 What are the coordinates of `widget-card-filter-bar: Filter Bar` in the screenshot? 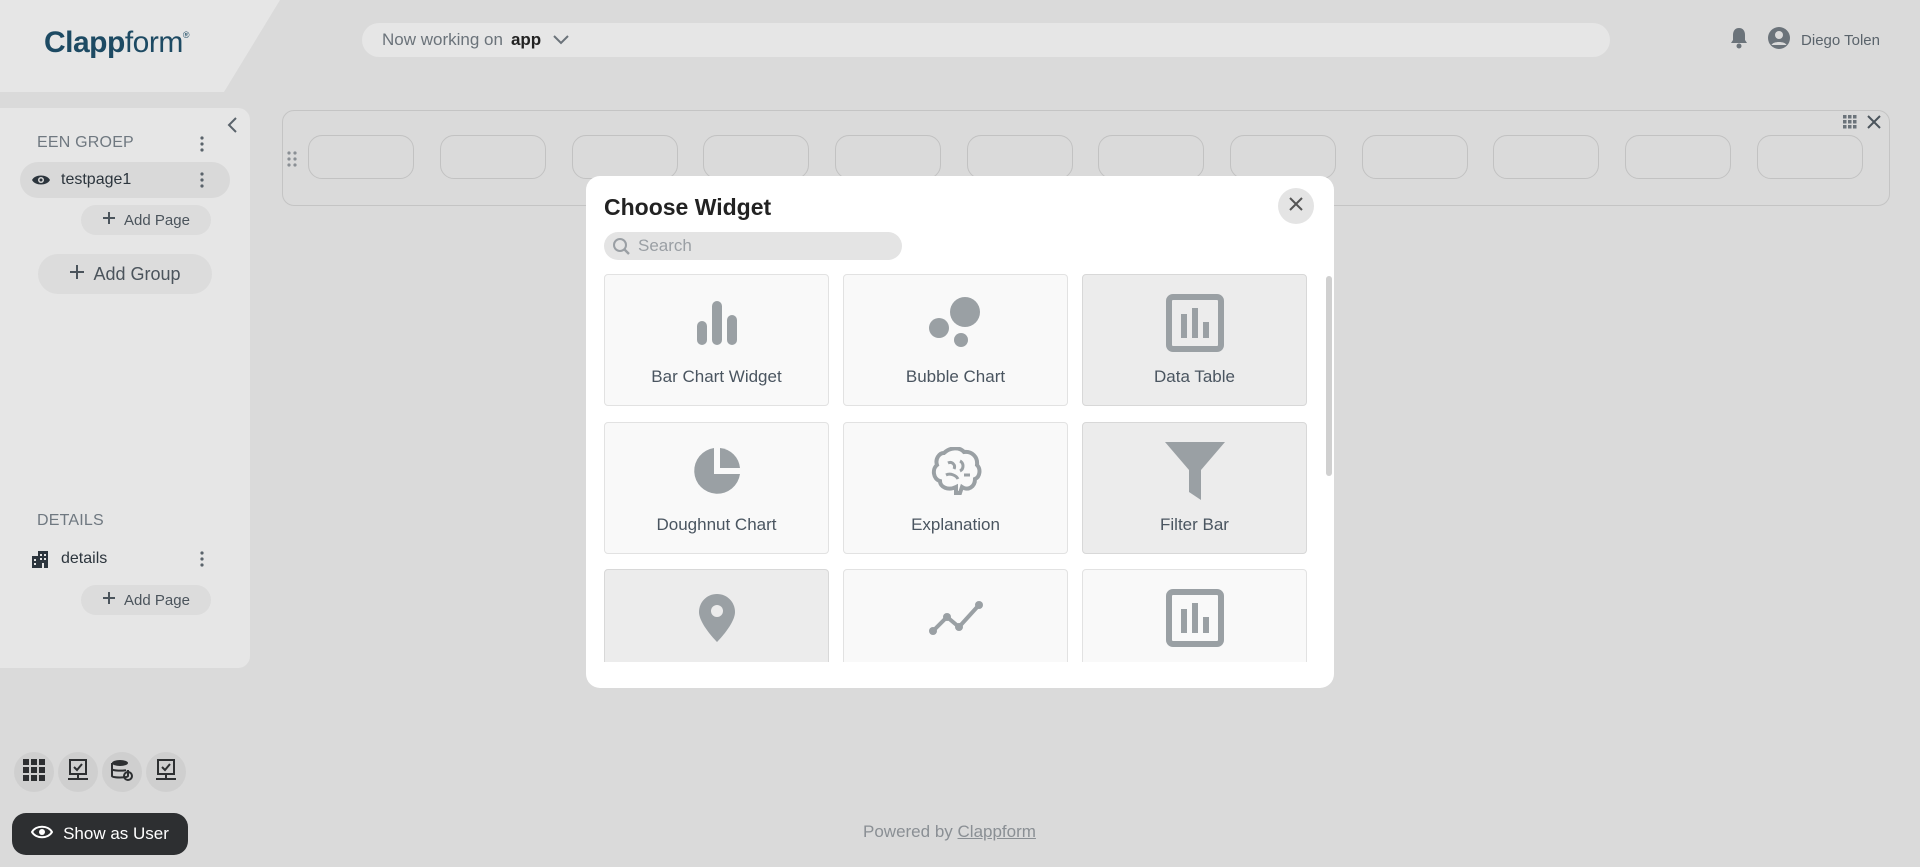 It's located at (1194, 488).